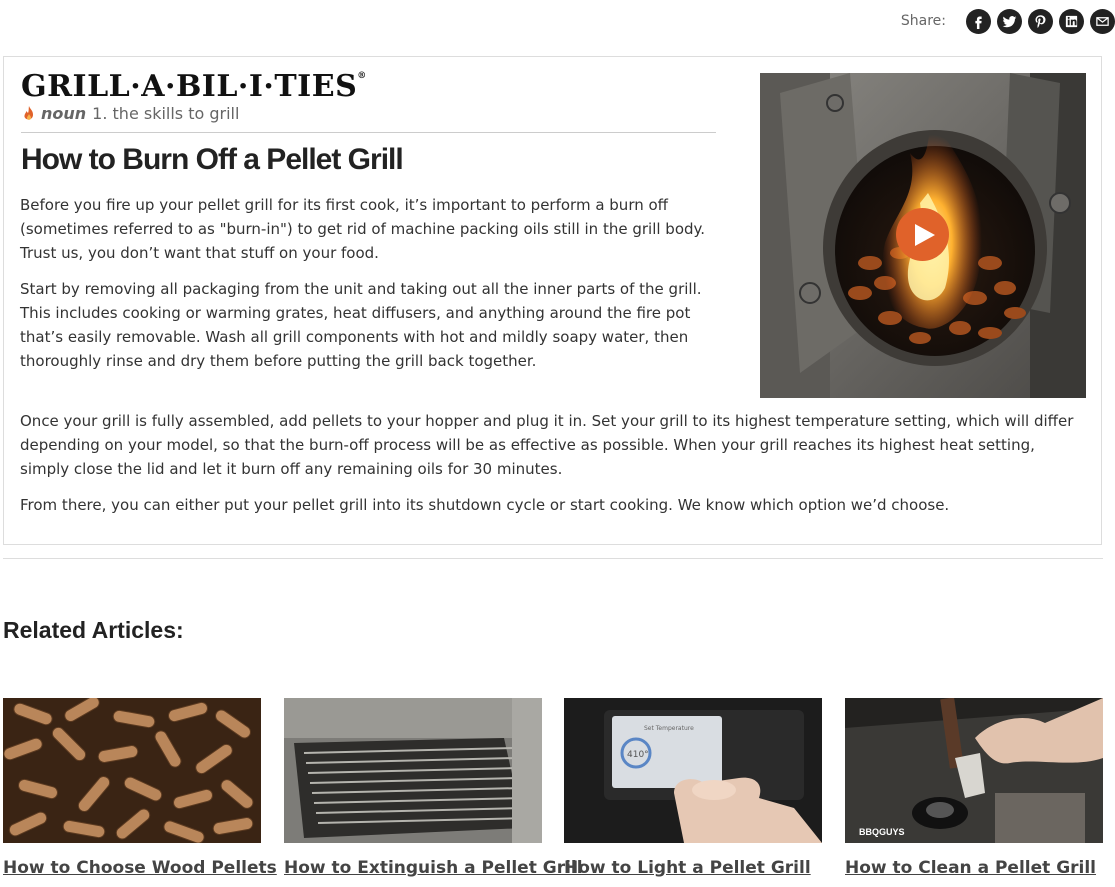  I want to click on bbqguys-watermark: BBQGUYS, so click(882, 832).